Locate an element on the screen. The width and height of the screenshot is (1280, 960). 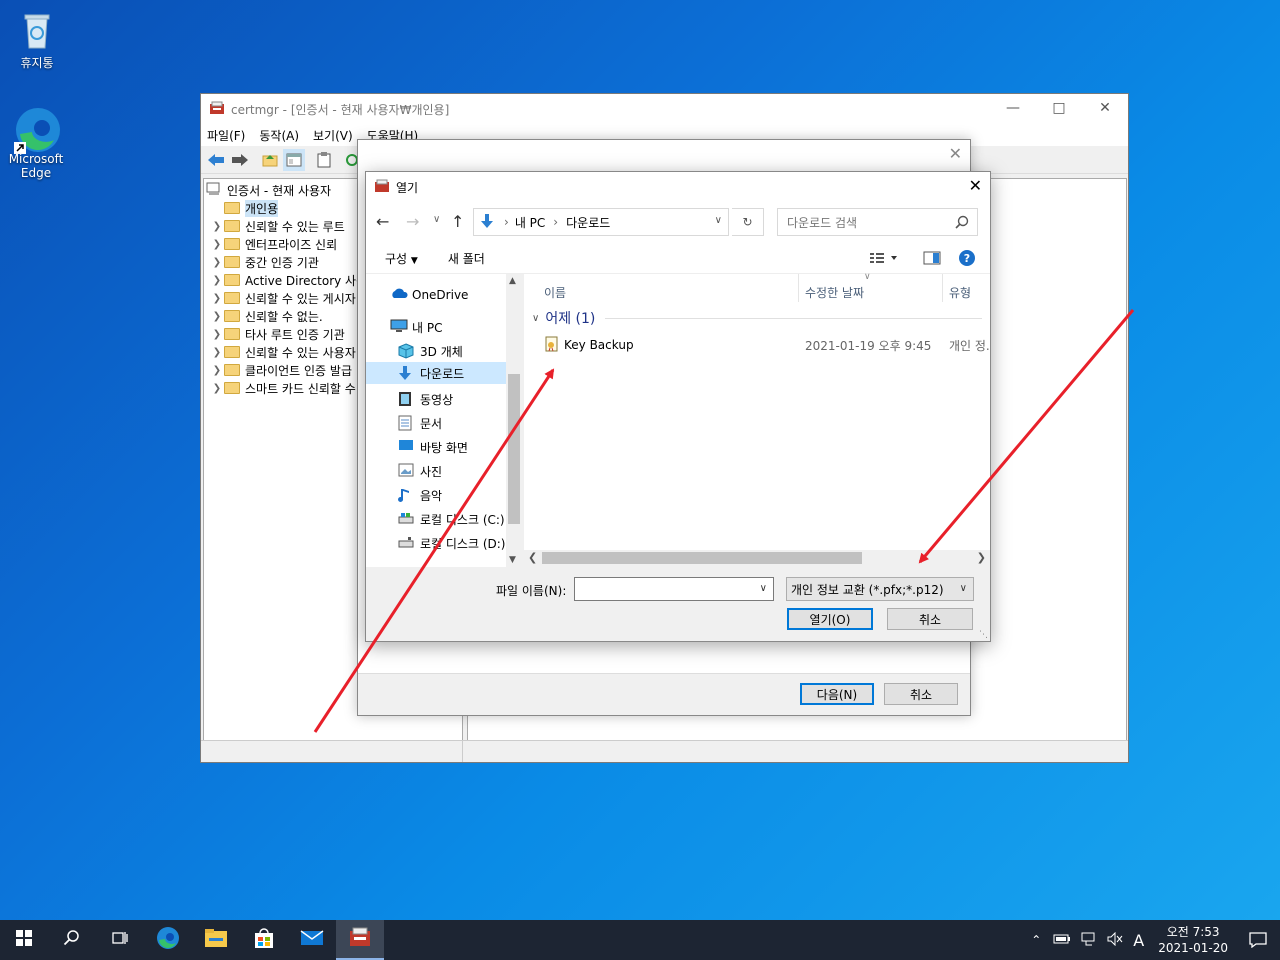
taskbar-certmgr is located at coordinates (360, 940).